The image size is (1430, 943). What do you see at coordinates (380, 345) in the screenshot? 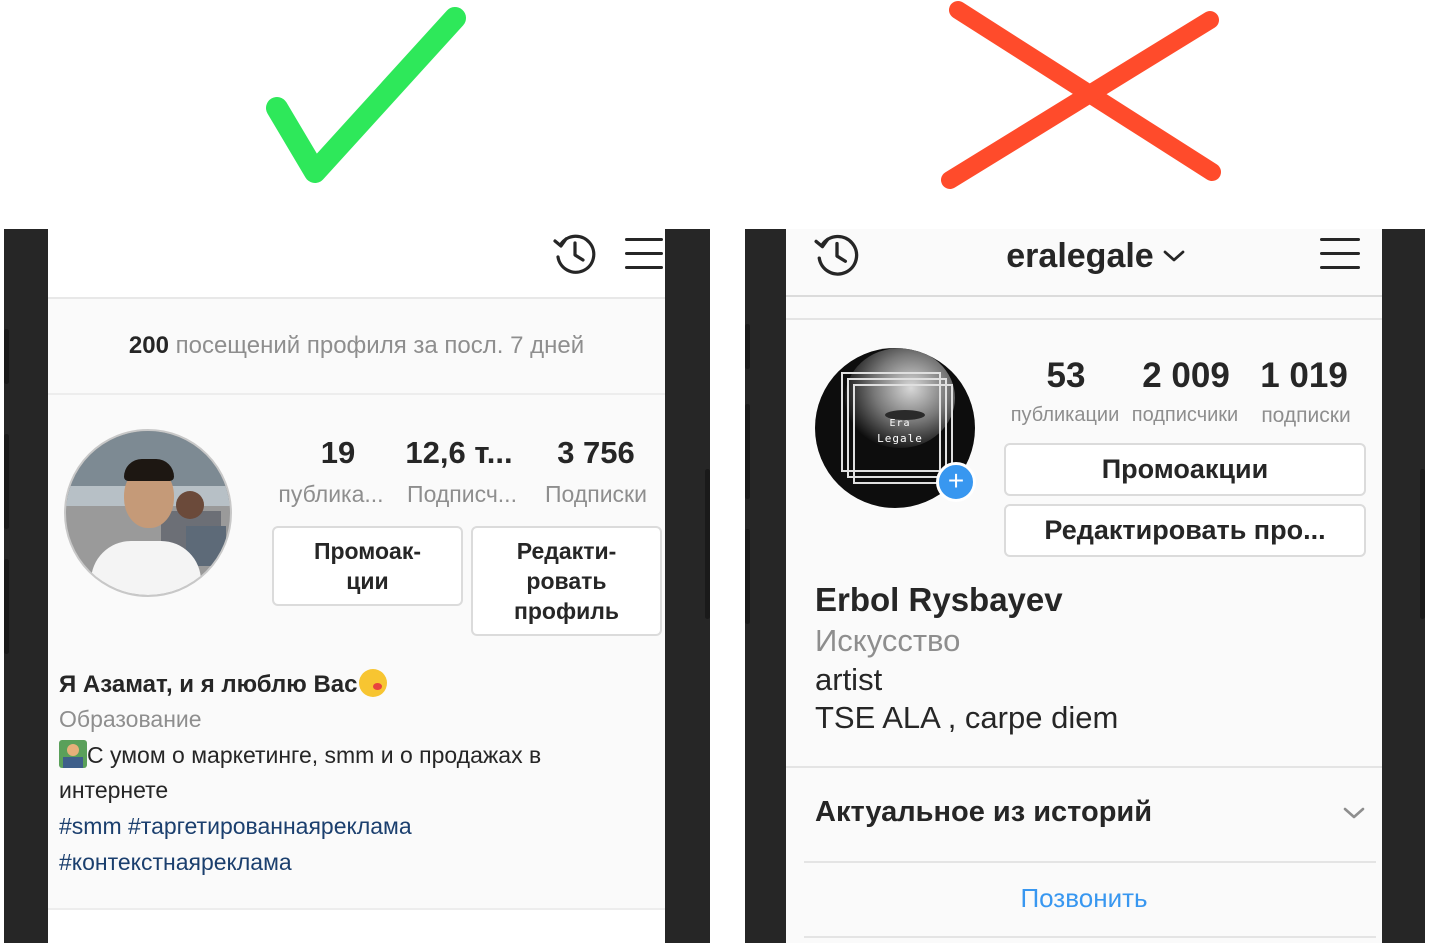
I see `insights-text: посещений профиля за посл. 7 дней` at bounding box center [380, 345].